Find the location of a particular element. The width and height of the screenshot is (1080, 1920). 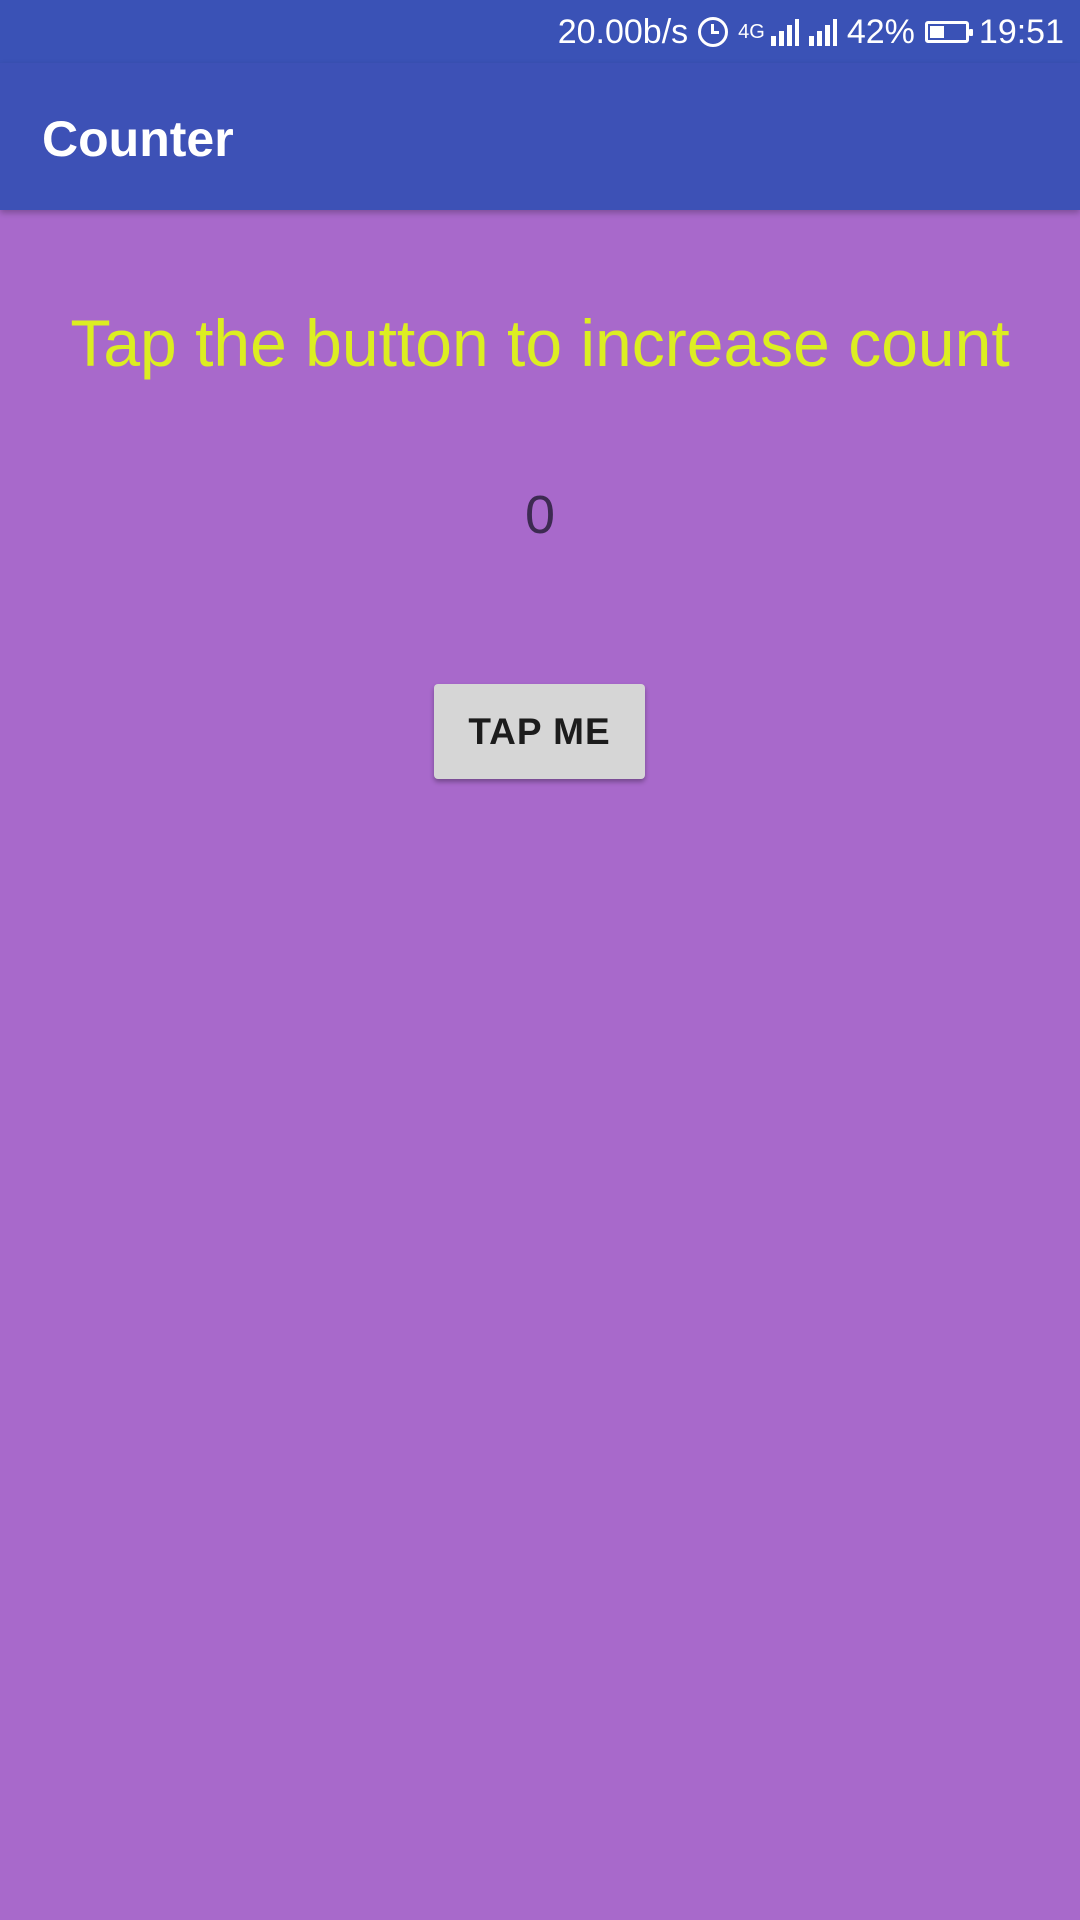

battery-fill is located at coordinates (936, 31).